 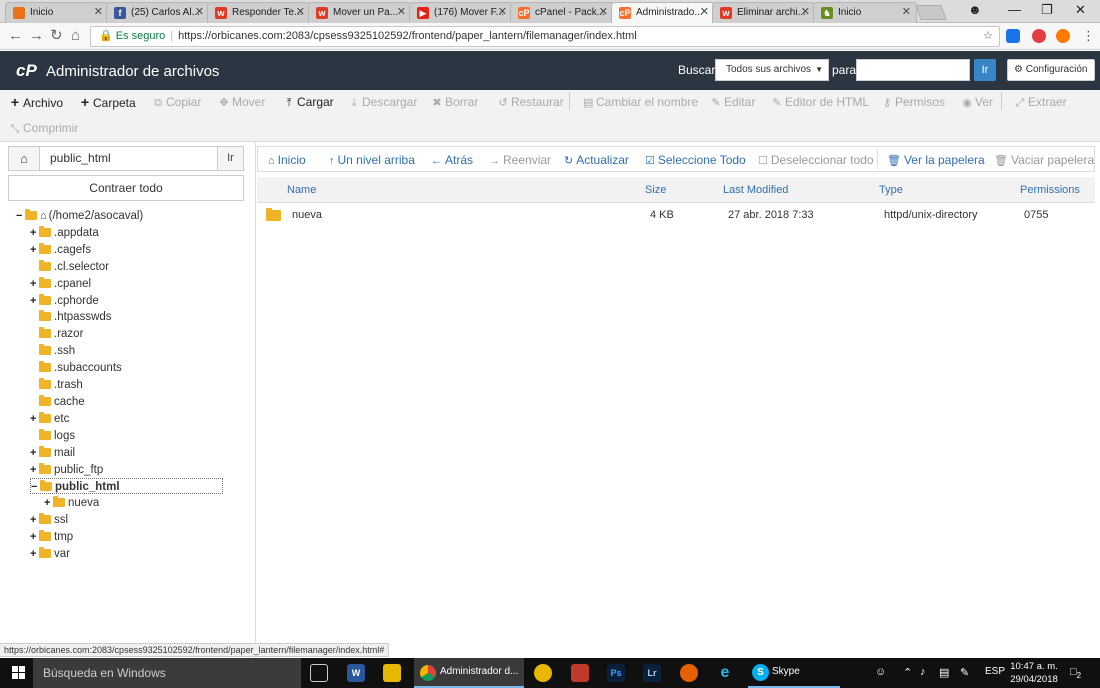 I want to click on edge-icon: e, so click(x=725, y=673).